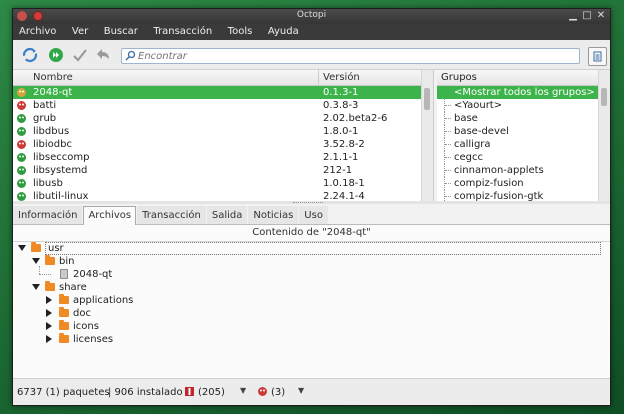  What do you see at coordinates (64, 274) in the screenshot?
I see `file-icon` at bounding box center [64, 274].